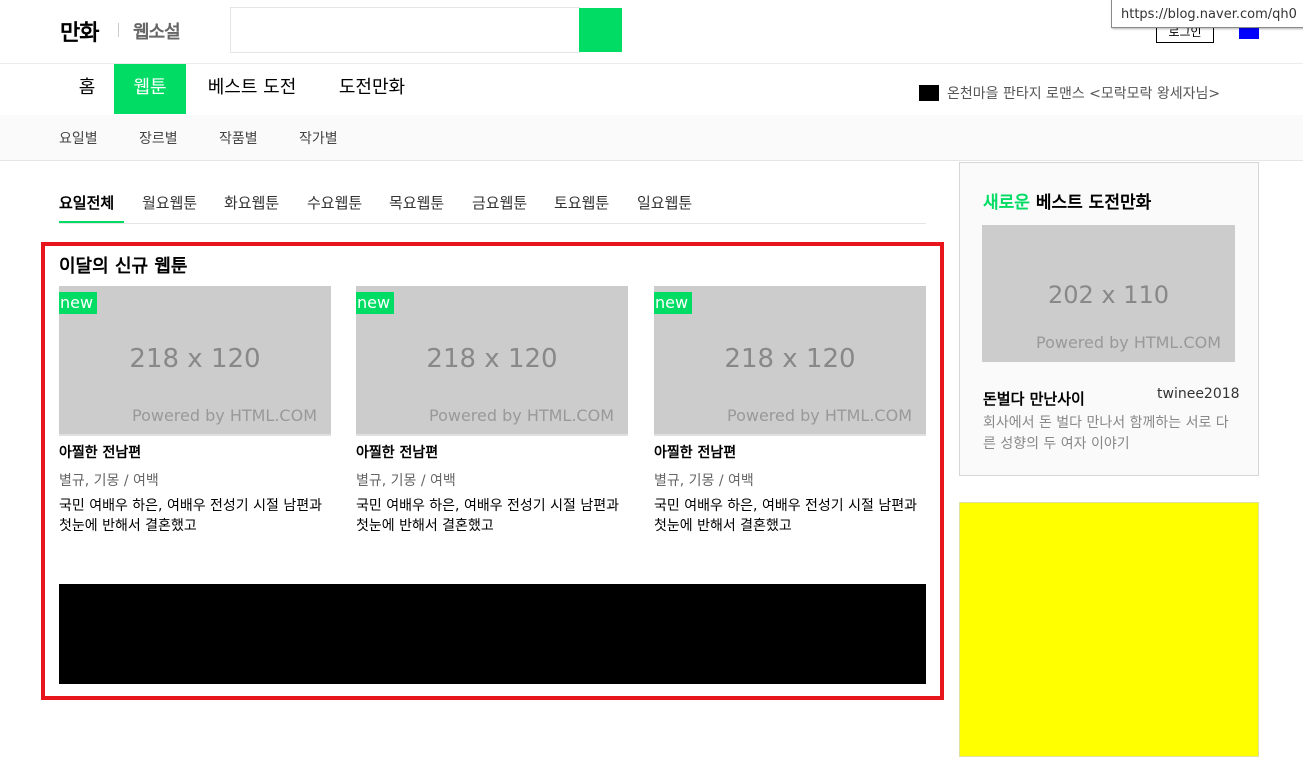  What do you see at coordinates (664, 202) in the screenshot?
I see `day-tab-sun: 일요웹툰` at bounding box center [664, 202].